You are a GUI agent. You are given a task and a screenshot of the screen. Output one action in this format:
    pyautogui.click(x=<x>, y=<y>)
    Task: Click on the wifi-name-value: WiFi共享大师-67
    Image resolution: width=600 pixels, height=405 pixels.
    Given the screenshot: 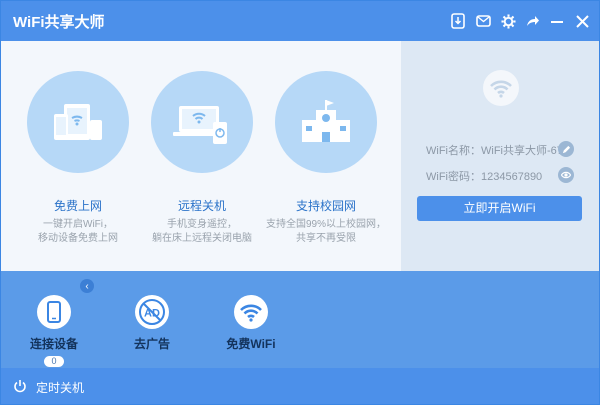 What is the action you would take?
    pyautogui.click(x=522, y=151)
    